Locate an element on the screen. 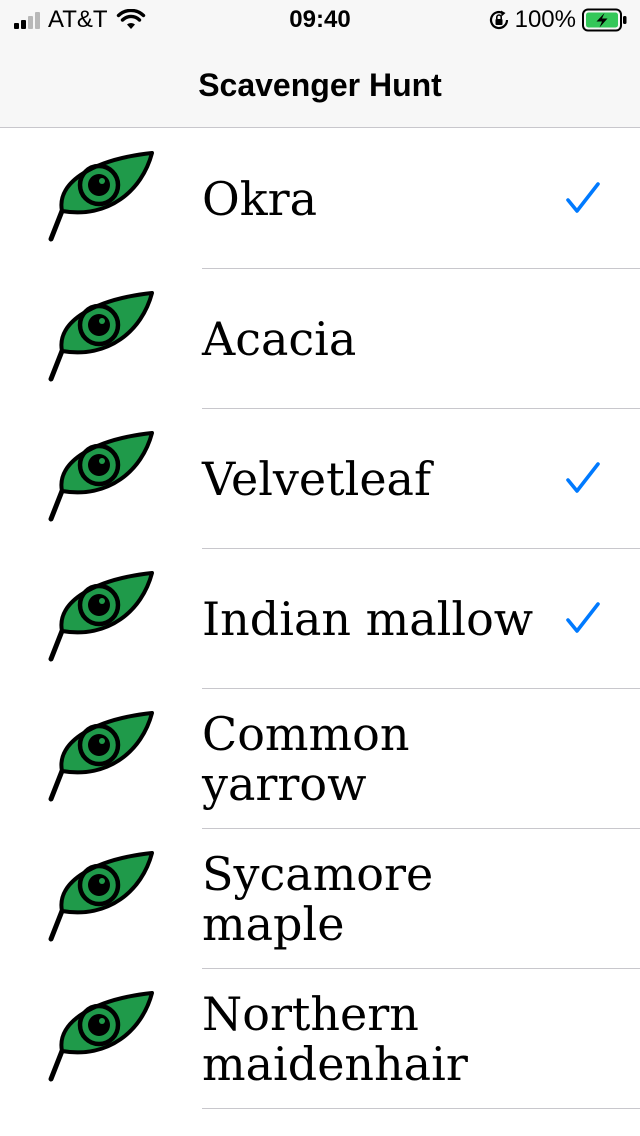  list-item: Acacia is located at coordinates (320, 339).